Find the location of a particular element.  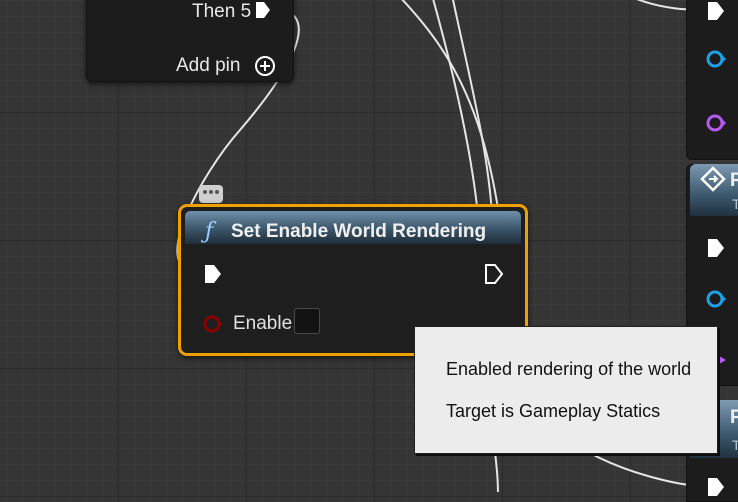

node-header: ƒ Set Enable World Rendering is located at coordinates (353, 227).